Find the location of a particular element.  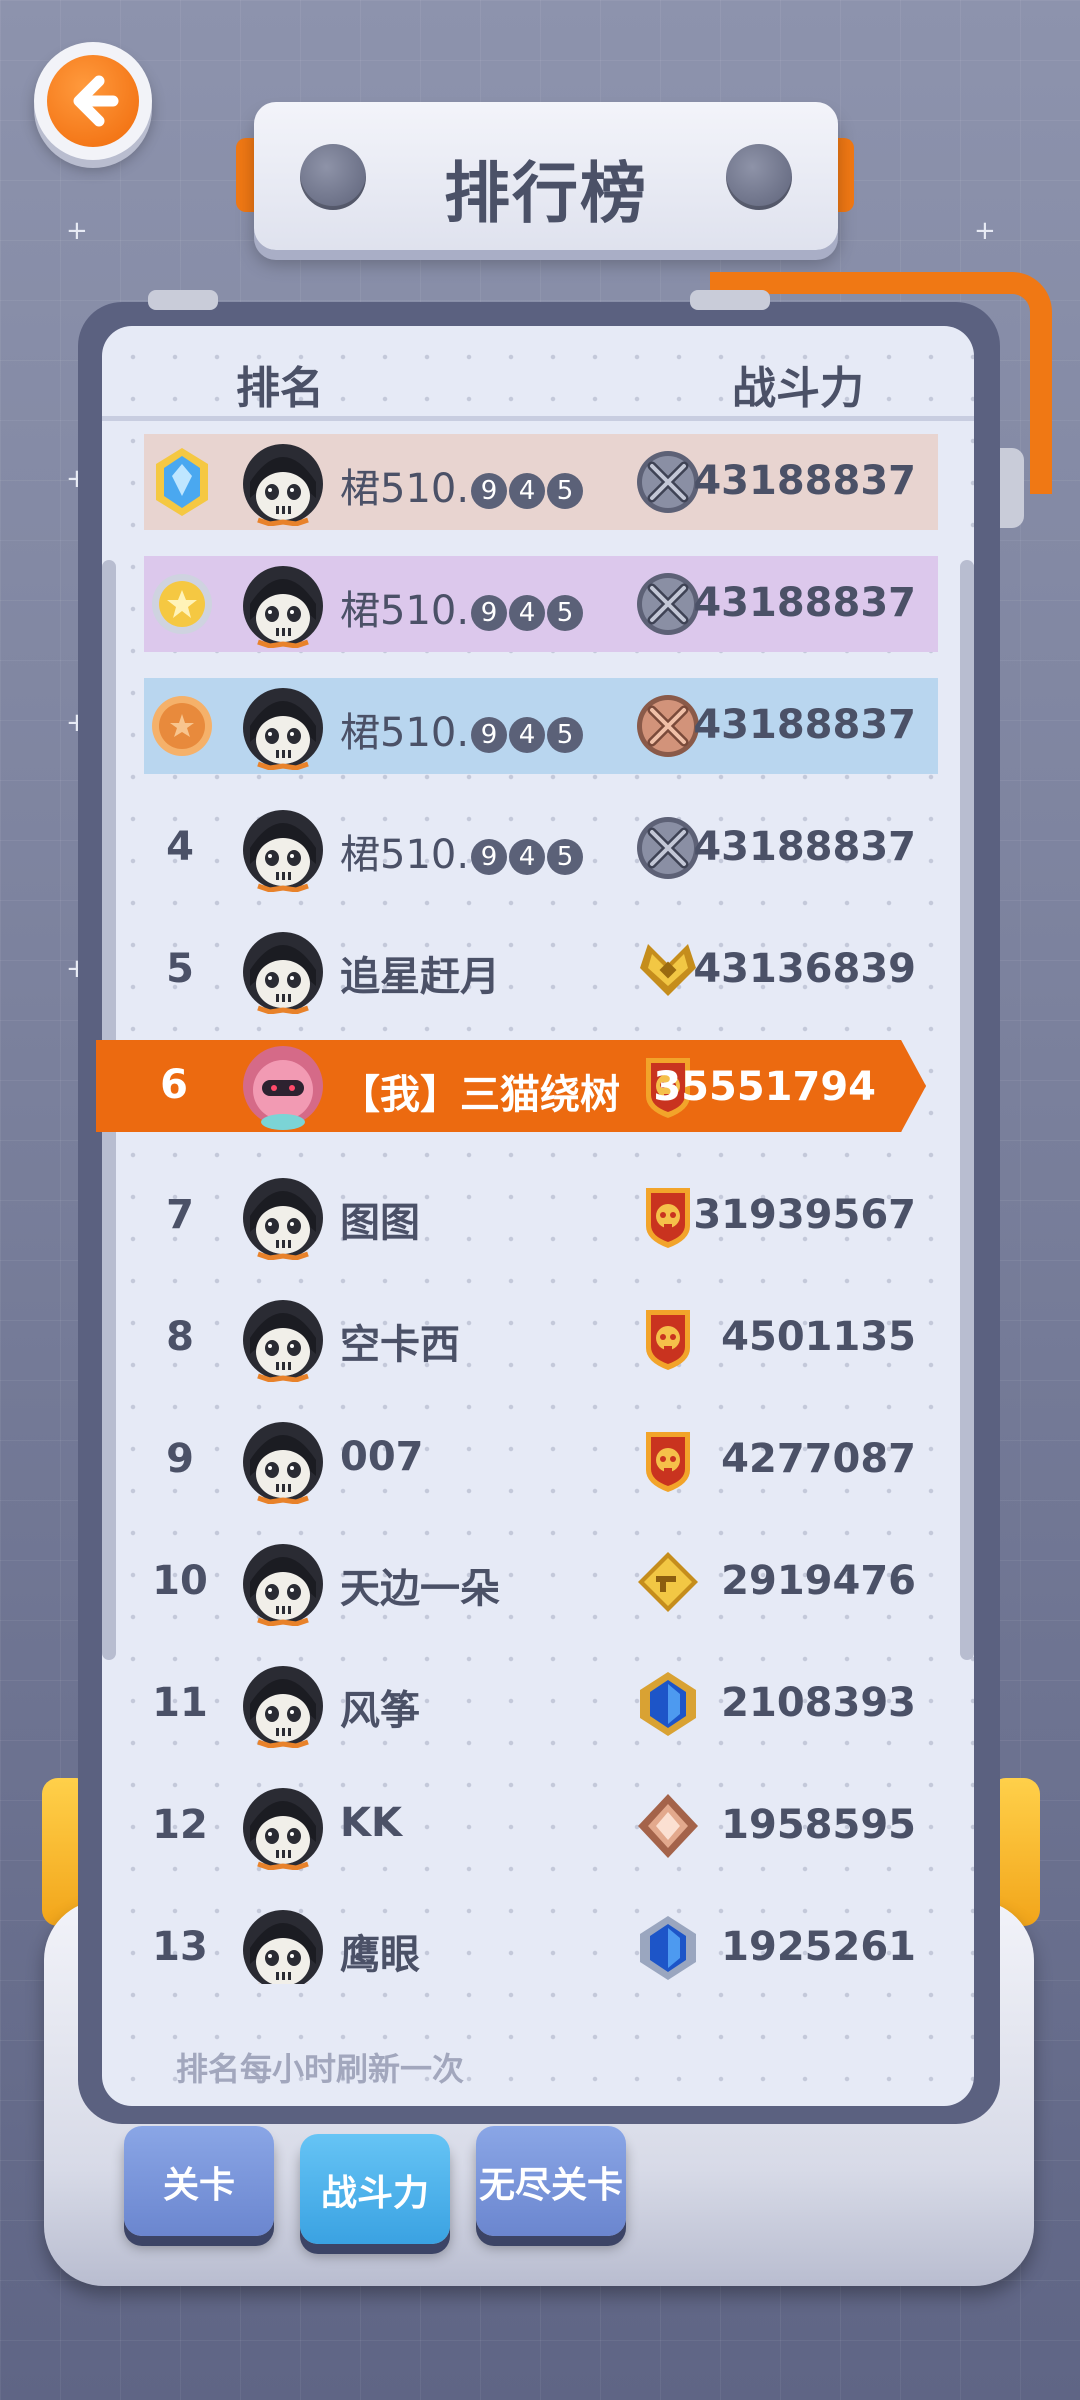

bronze-gem-icon is located at coordinates (668, 1826).